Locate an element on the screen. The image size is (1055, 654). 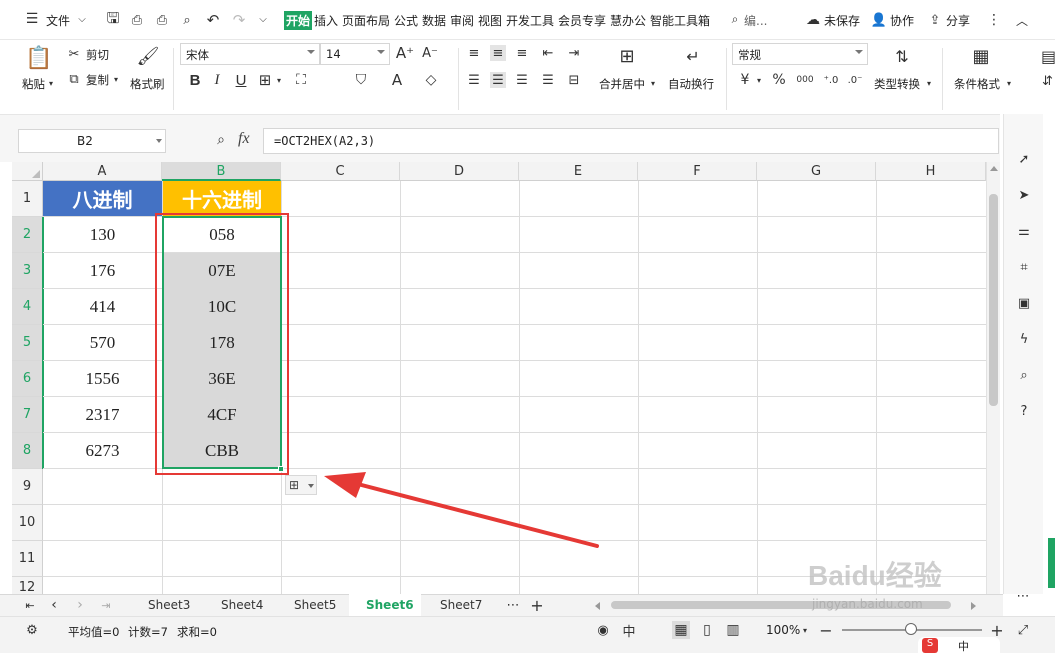
align-top-icon: ≡ is located at coordinates (474, 53).